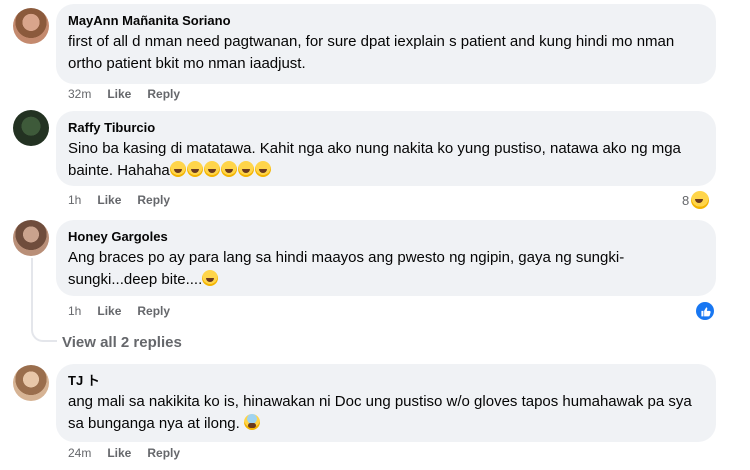 The height and width of the screenshot is (470, 750). I want to click on comment-meta: 32m Like Reply, so click(124, 94).